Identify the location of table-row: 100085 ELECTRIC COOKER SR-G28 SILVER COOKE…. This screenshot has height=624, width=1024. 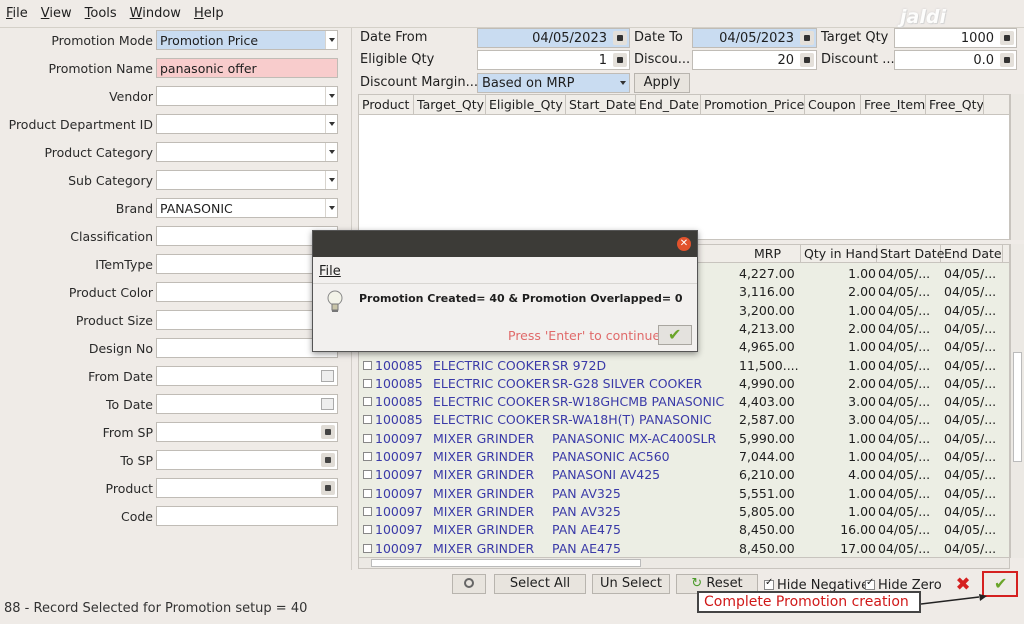
(684, 384).